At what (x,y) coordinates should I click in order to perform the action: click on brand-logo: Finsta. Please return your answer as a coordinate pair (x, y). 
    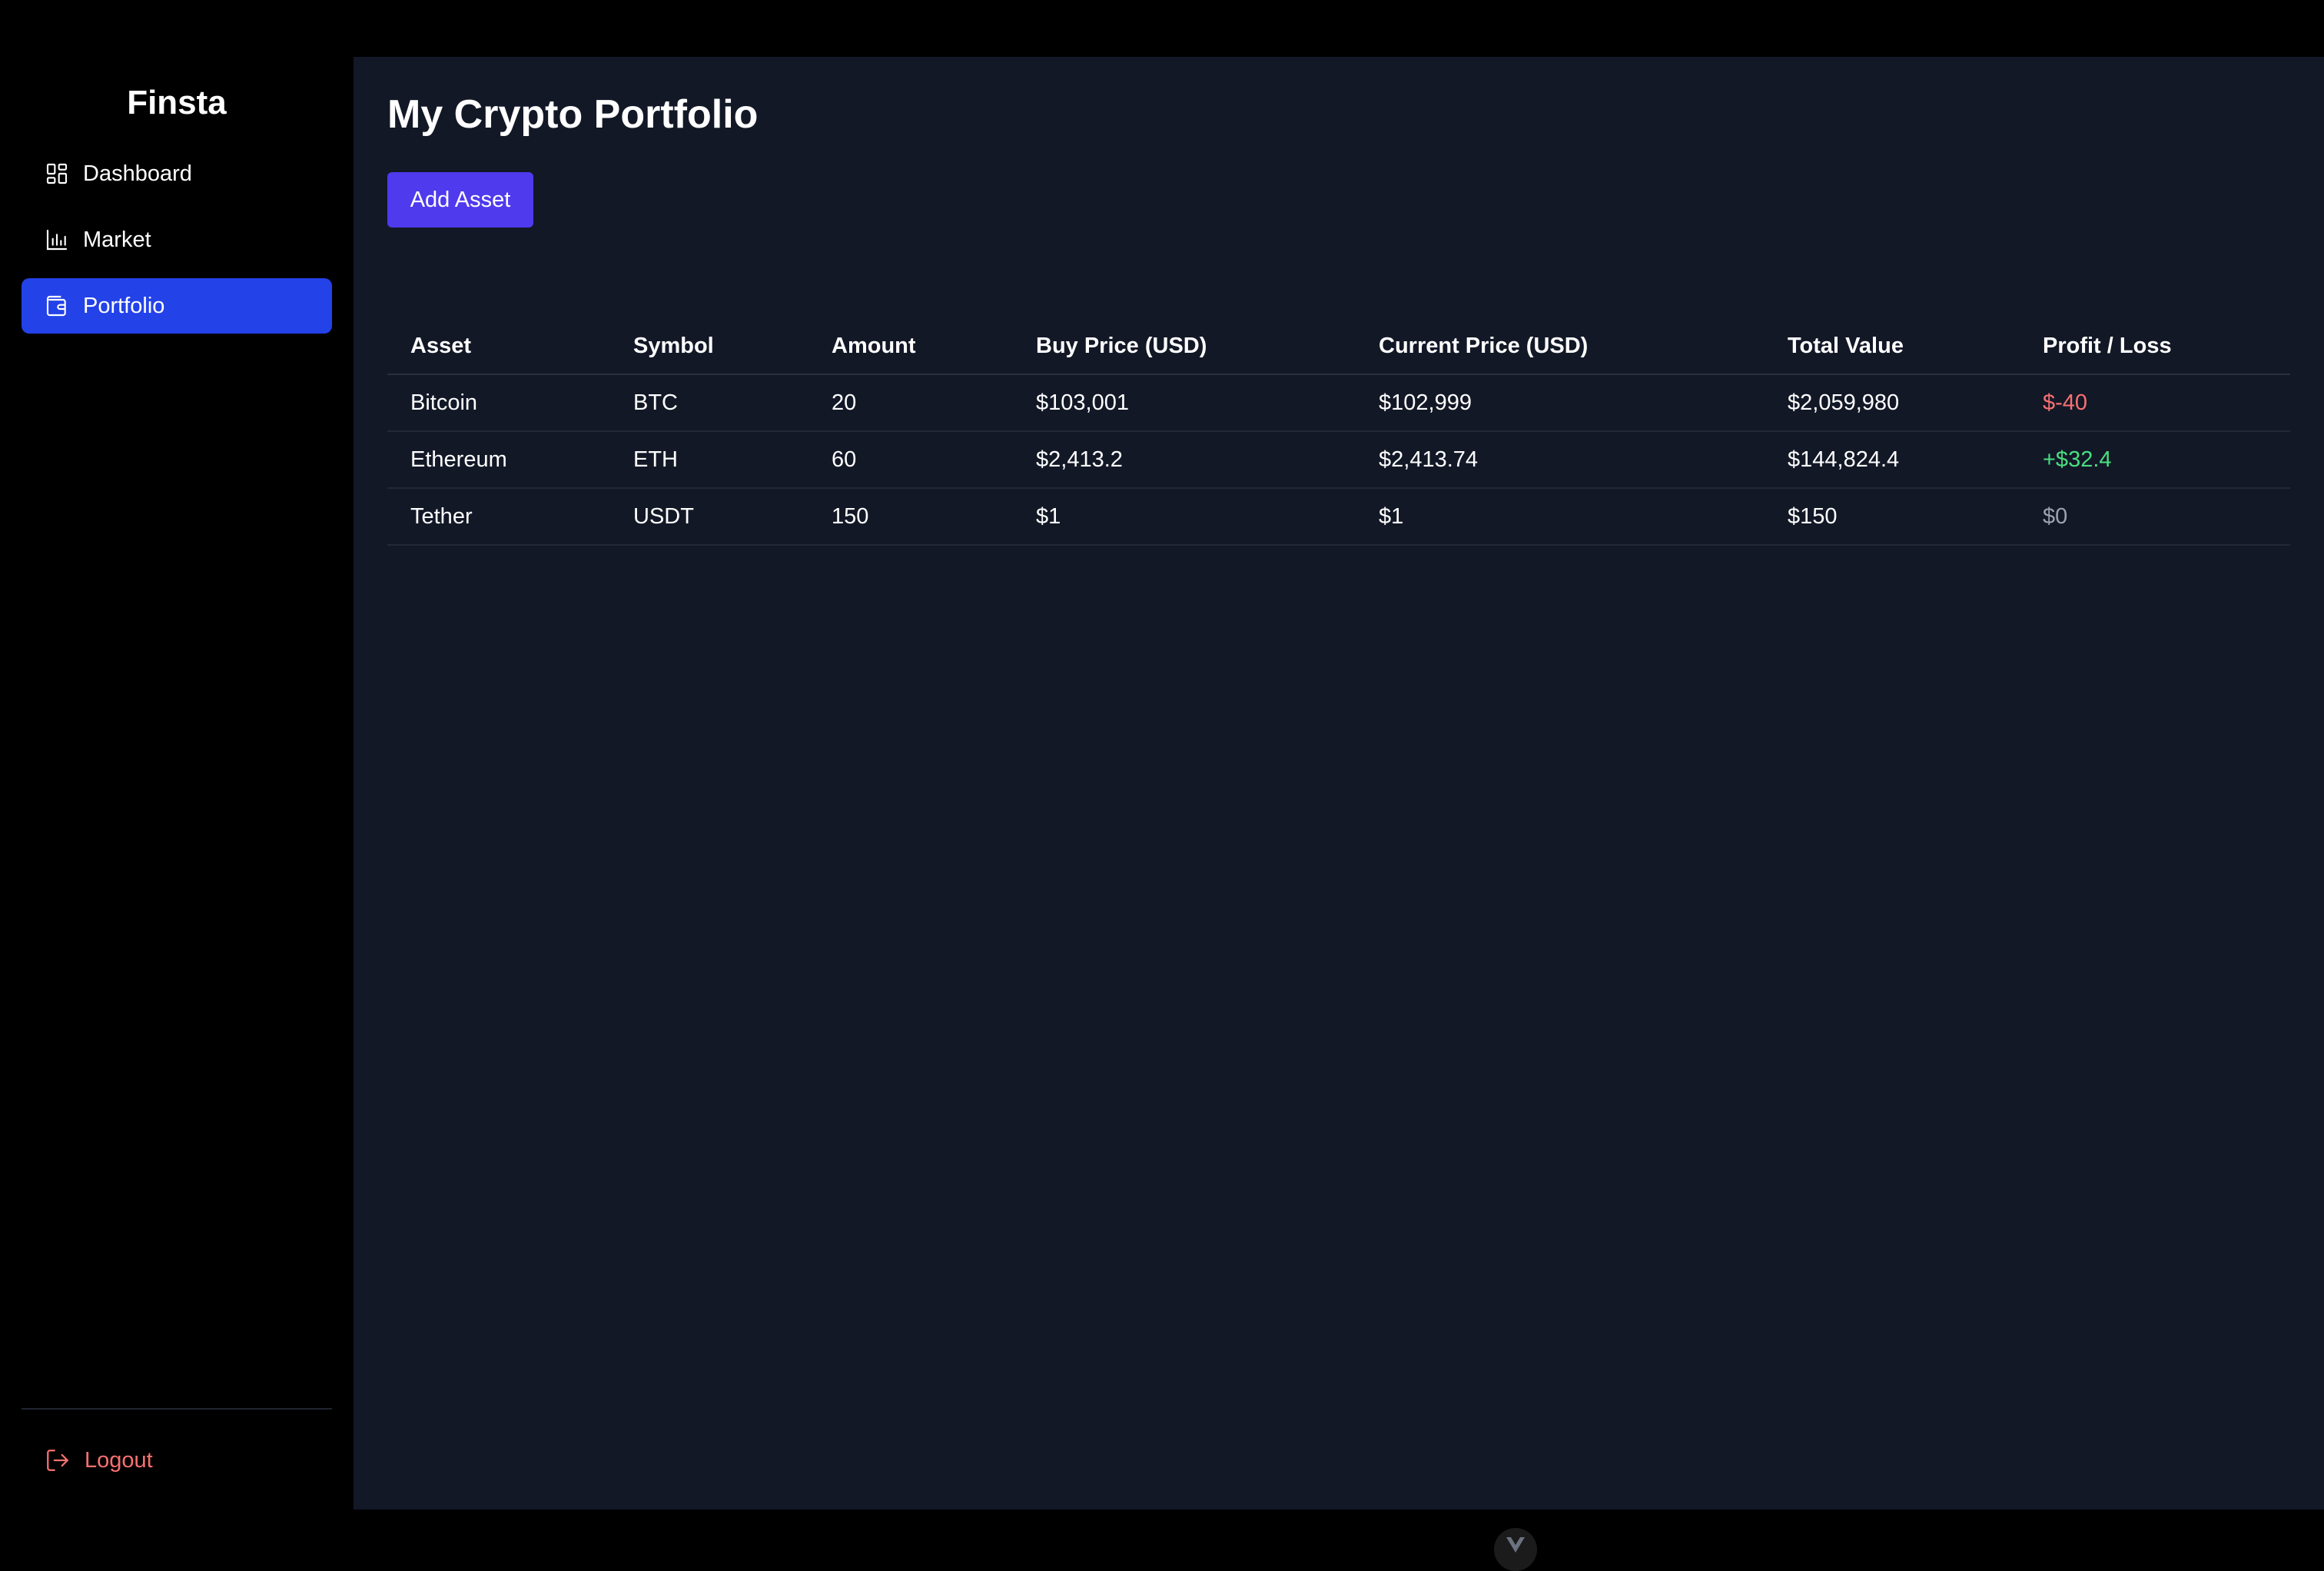
    Looking at the image, I should click on (177, 102).